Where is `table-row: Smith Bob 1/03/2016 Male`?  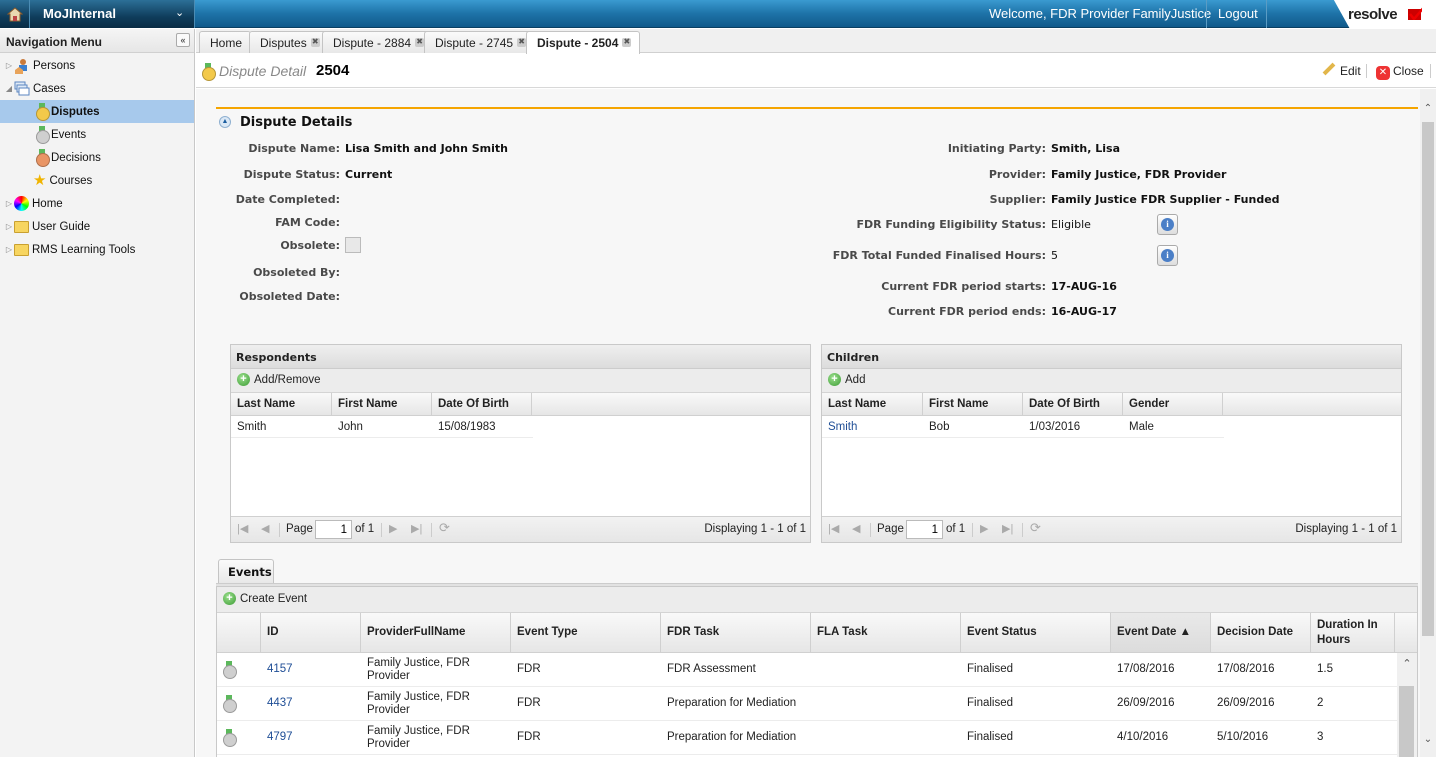
table-row: Smith Bob 1/03/2016 Male is located at coordinates (1023, 427).